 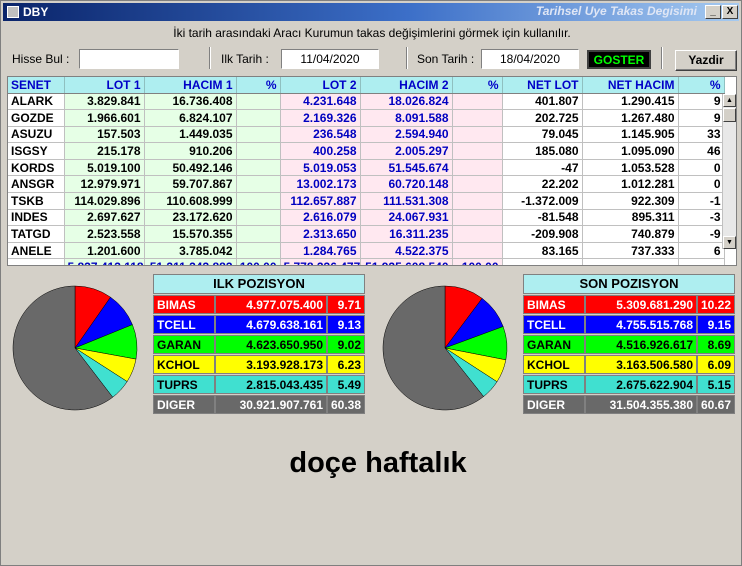 What do you see at coordinates (190, 218) in the screenshot?
I see `table-cell: 23.172.620` at bounding box center [190, 218].